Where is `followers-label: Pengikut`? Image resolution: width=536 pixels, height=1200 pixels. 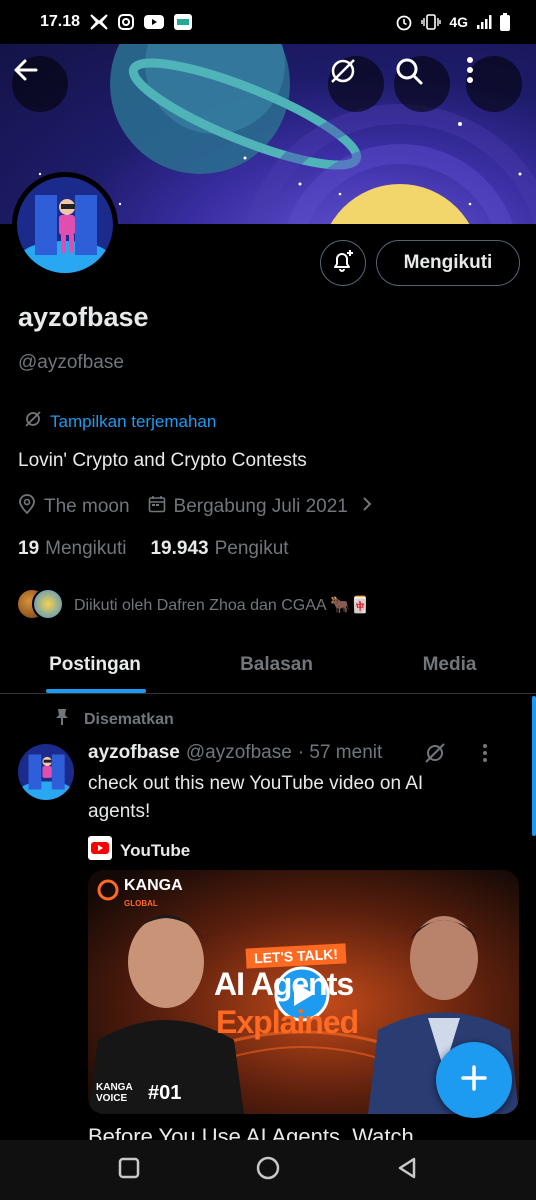 followers-label: Pengikut is located at coordinates (251, 548).